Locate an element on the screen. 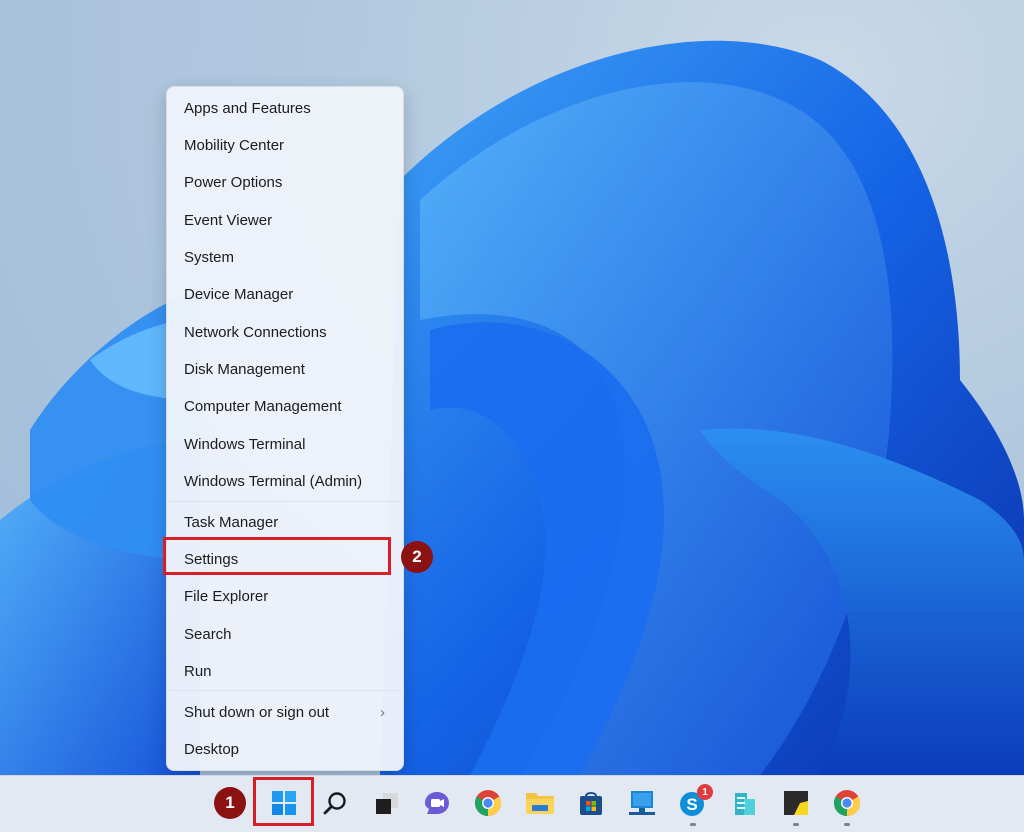  menu-item-task-manager: Task Manager is located at coordinates (285, 522).